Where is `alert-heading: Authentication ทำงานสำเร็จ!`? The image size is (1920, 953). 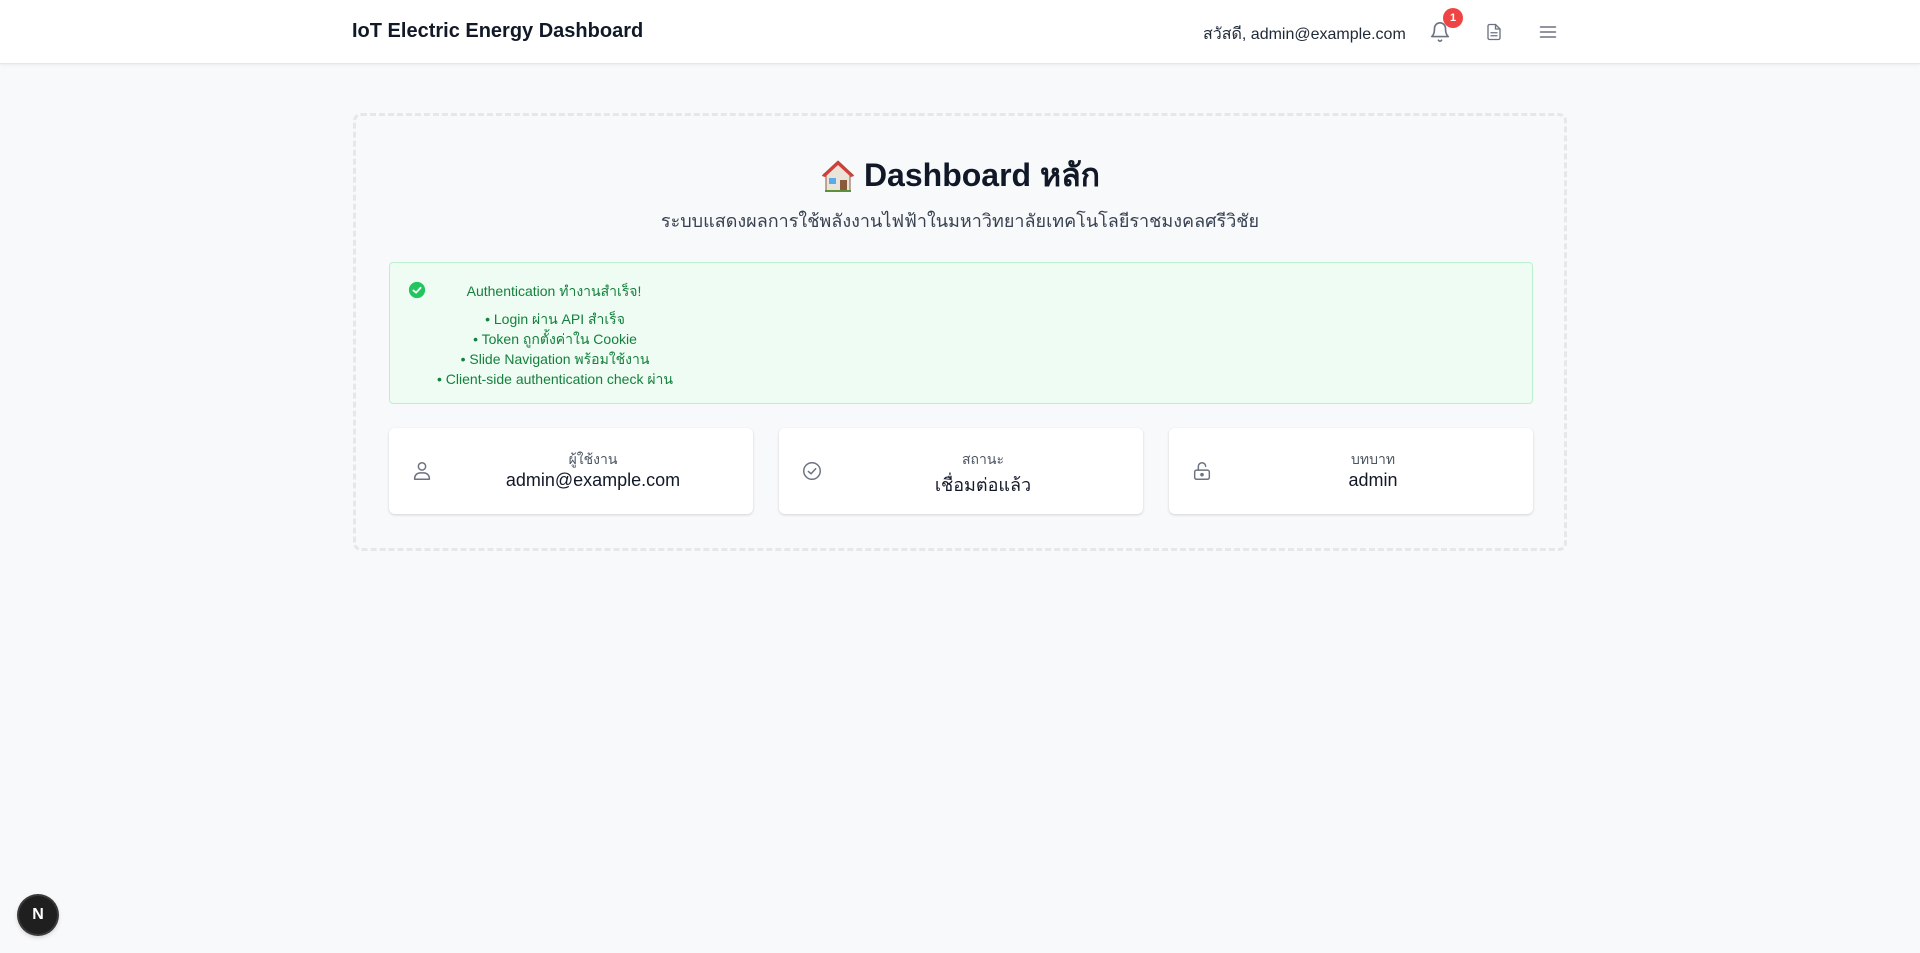
alert-heading: Authentication ทำงานสำเร็จ! is located at coordinates (554, 291).